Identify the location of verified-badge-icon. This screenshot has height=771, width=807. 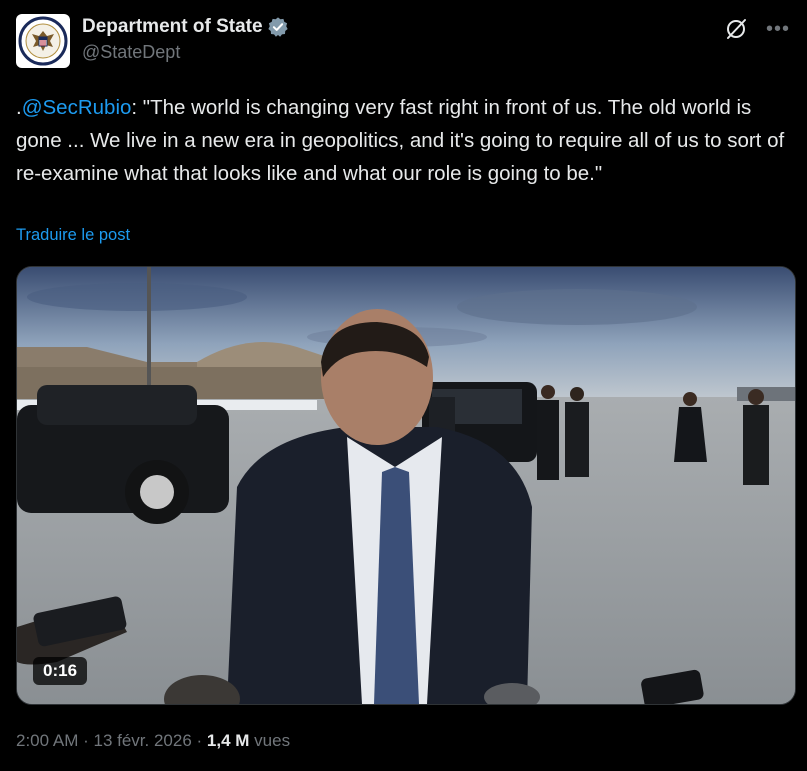
(278, 27).